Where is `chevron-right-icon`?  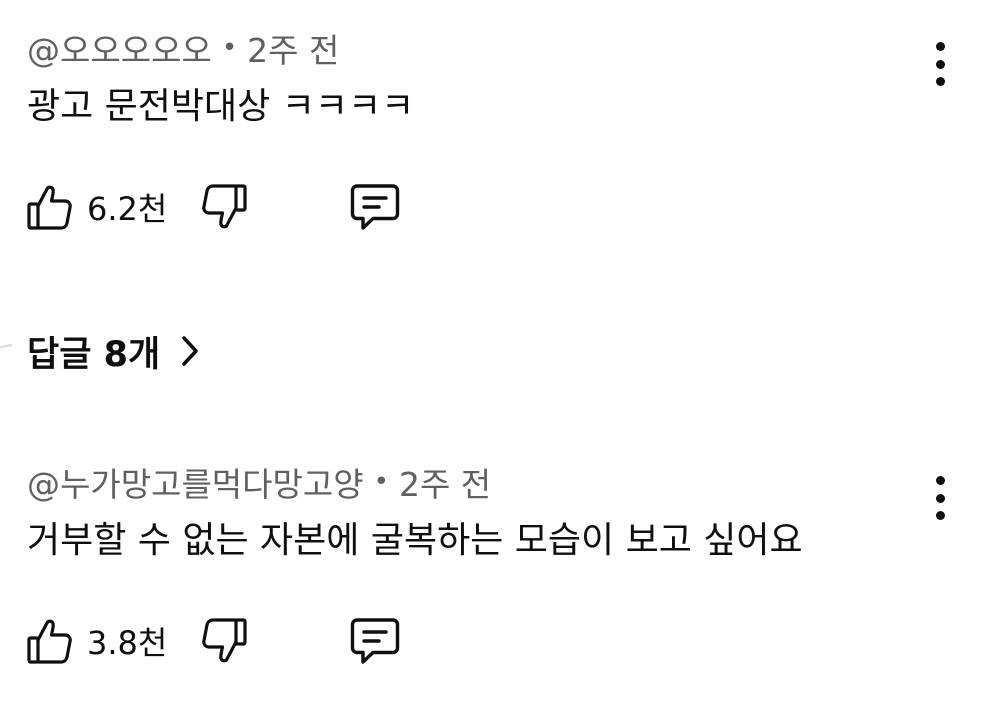 chevron-right-icon is located at coordinates (190, 351).